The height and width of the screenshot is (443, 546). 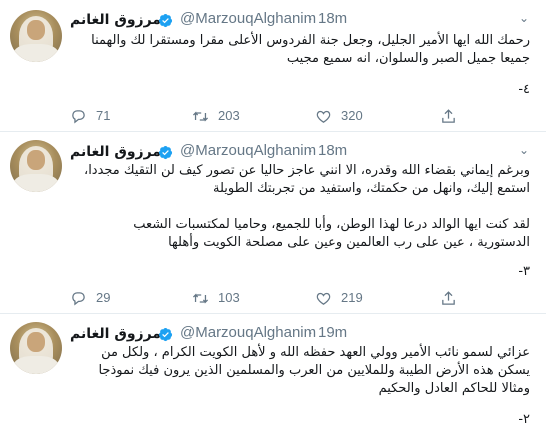 What do you see at coordinates (408, 58) in the screenshot?
I see `tweet-line: جميعا جميل الصبر والسلوان، انه سميع مجيب` at bounding box center [408, 58].